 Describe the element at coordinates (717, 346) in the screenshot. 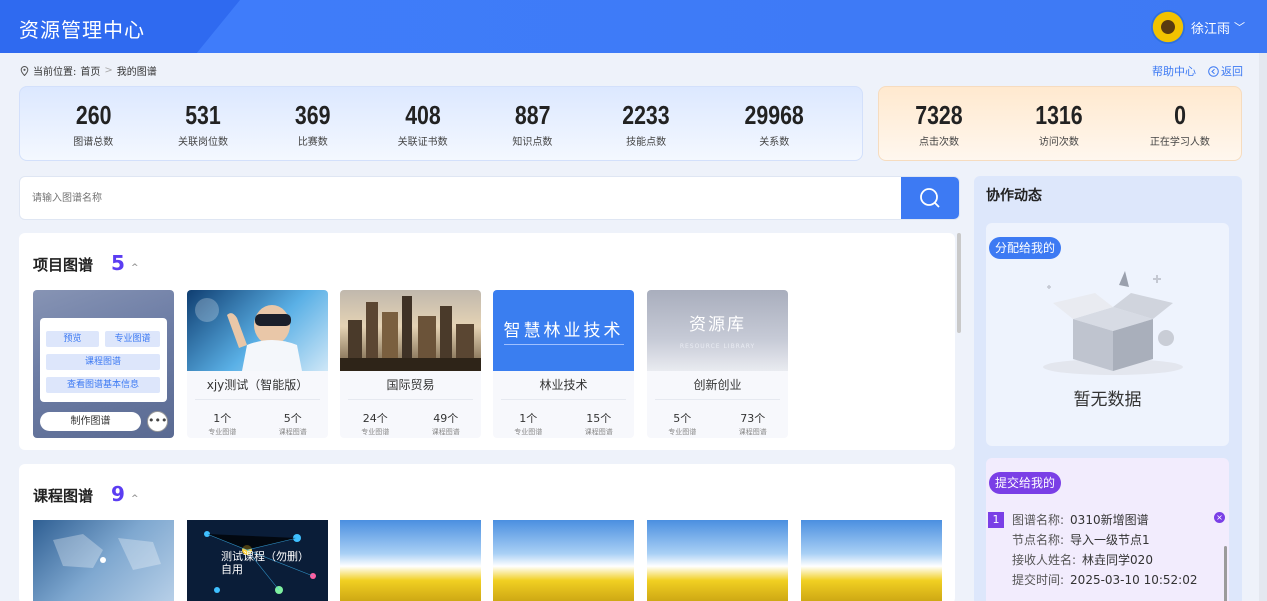

I see `thumbnail-subtext: RESOURCE LIBRARY` at that location.